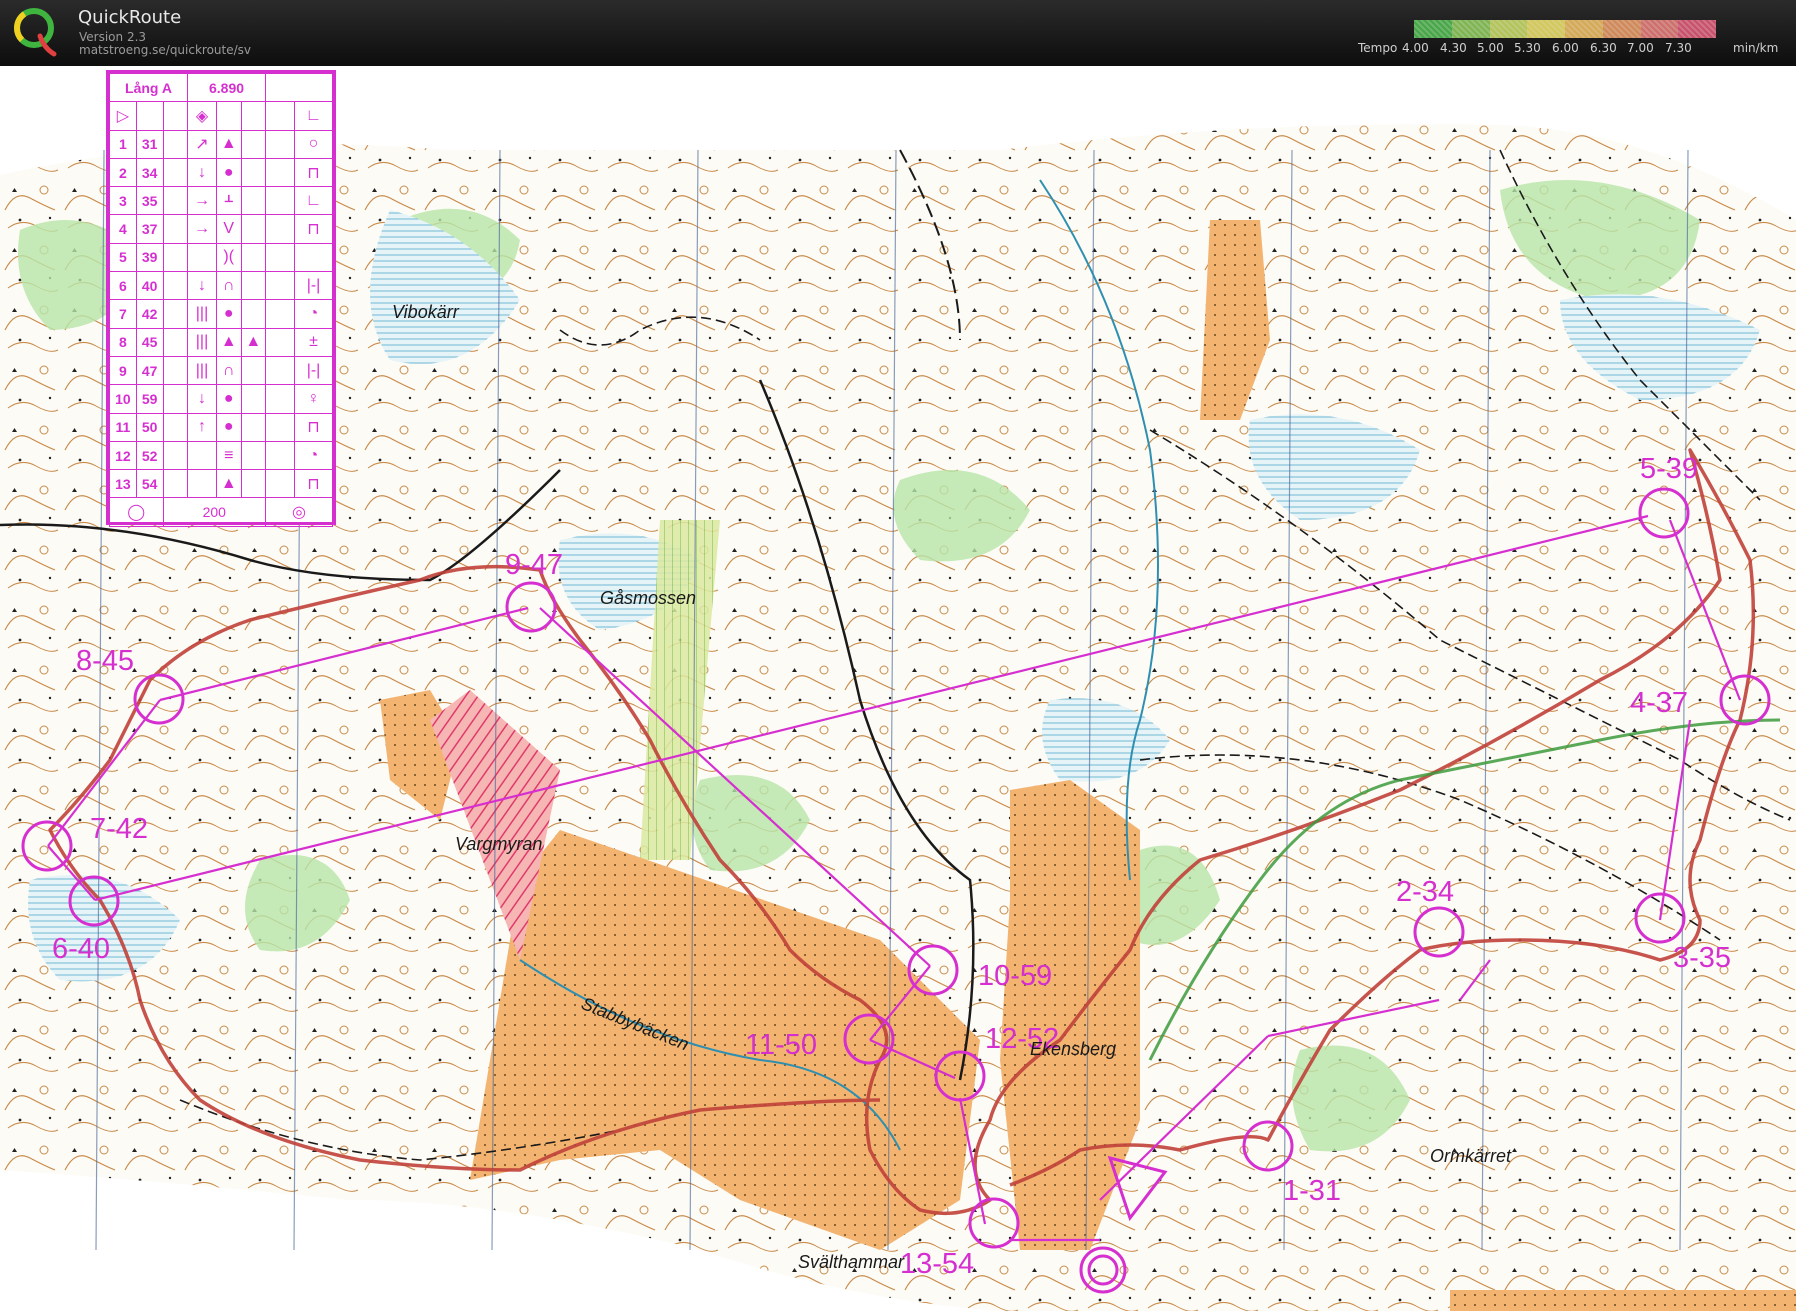  Describe the element at coordinates (130, 17) in the screenshot. I see `app-name: QuickRoute` at that location.